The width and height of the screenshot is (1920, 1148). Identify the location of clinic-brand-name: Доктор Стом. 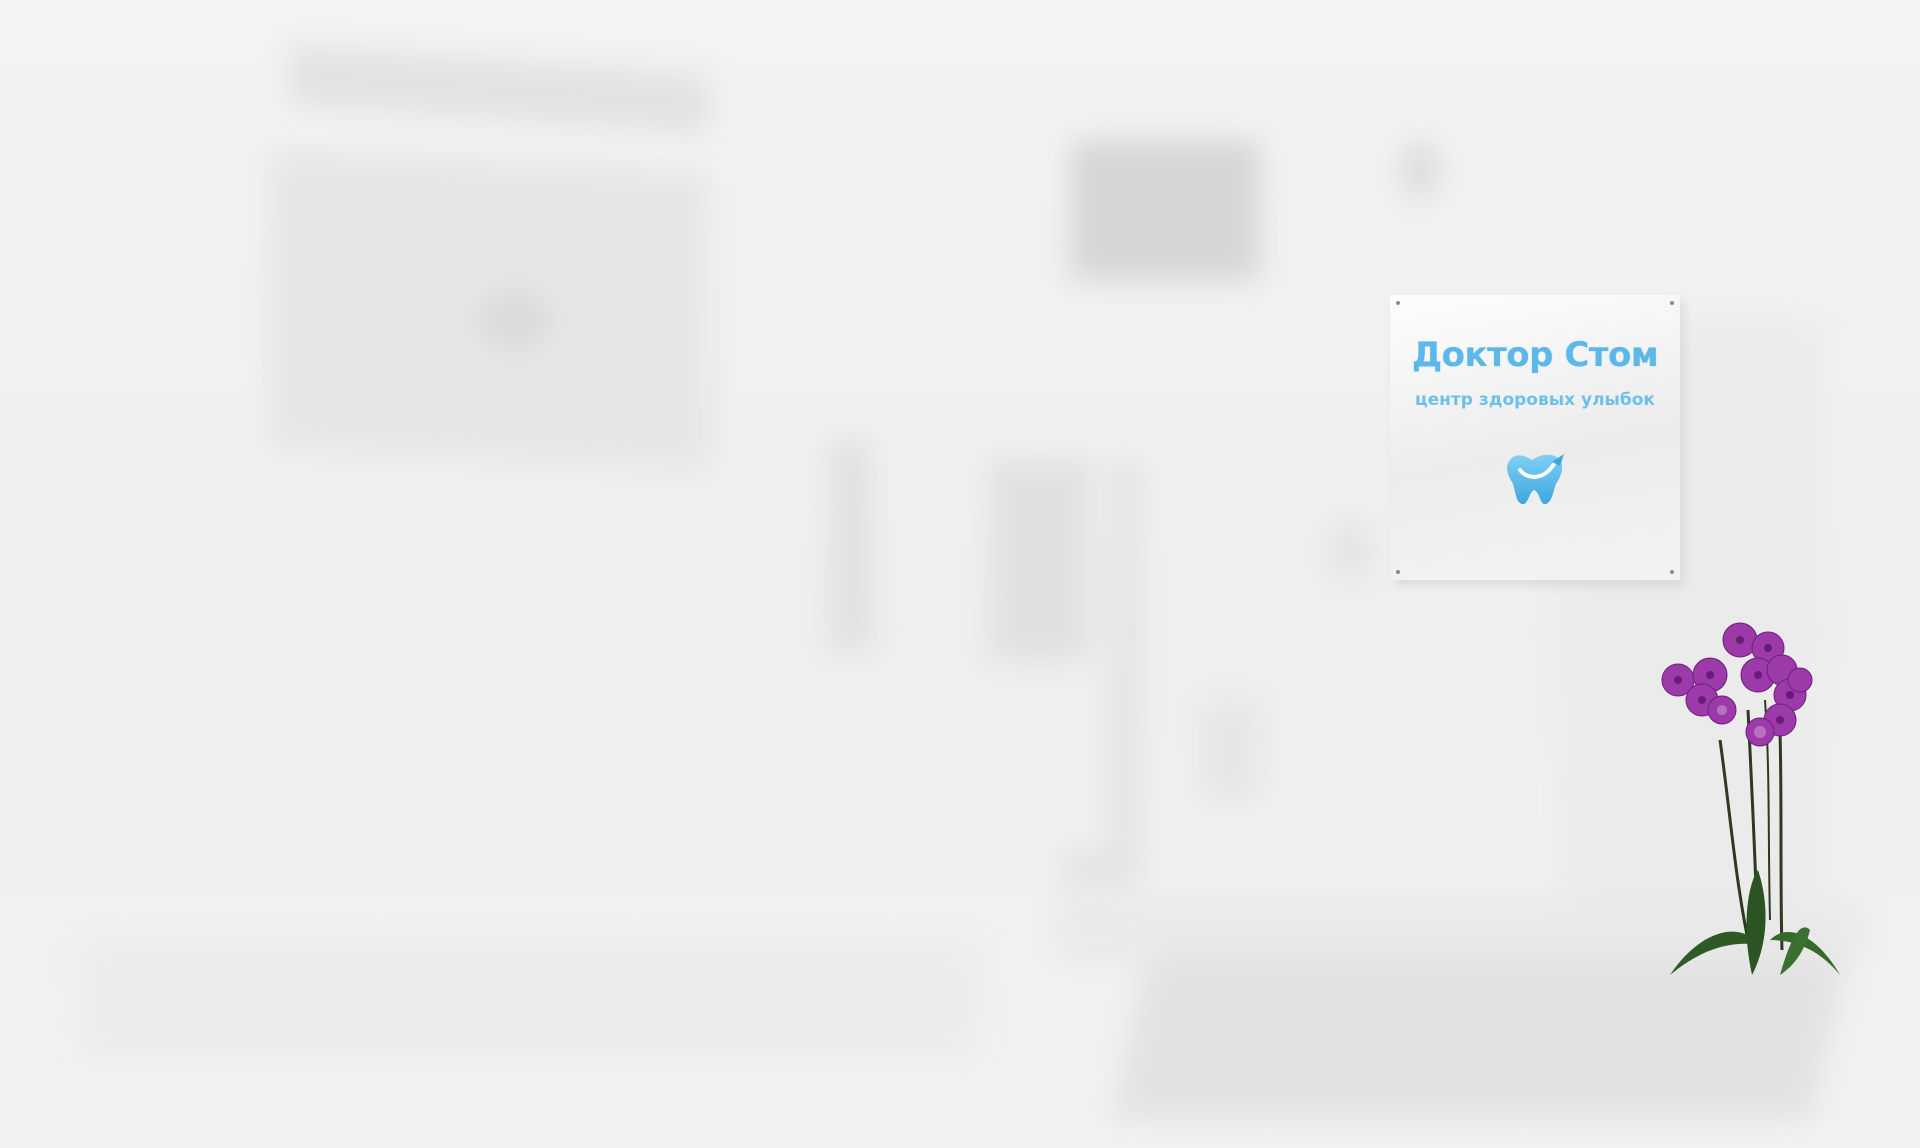
(1535, 355).